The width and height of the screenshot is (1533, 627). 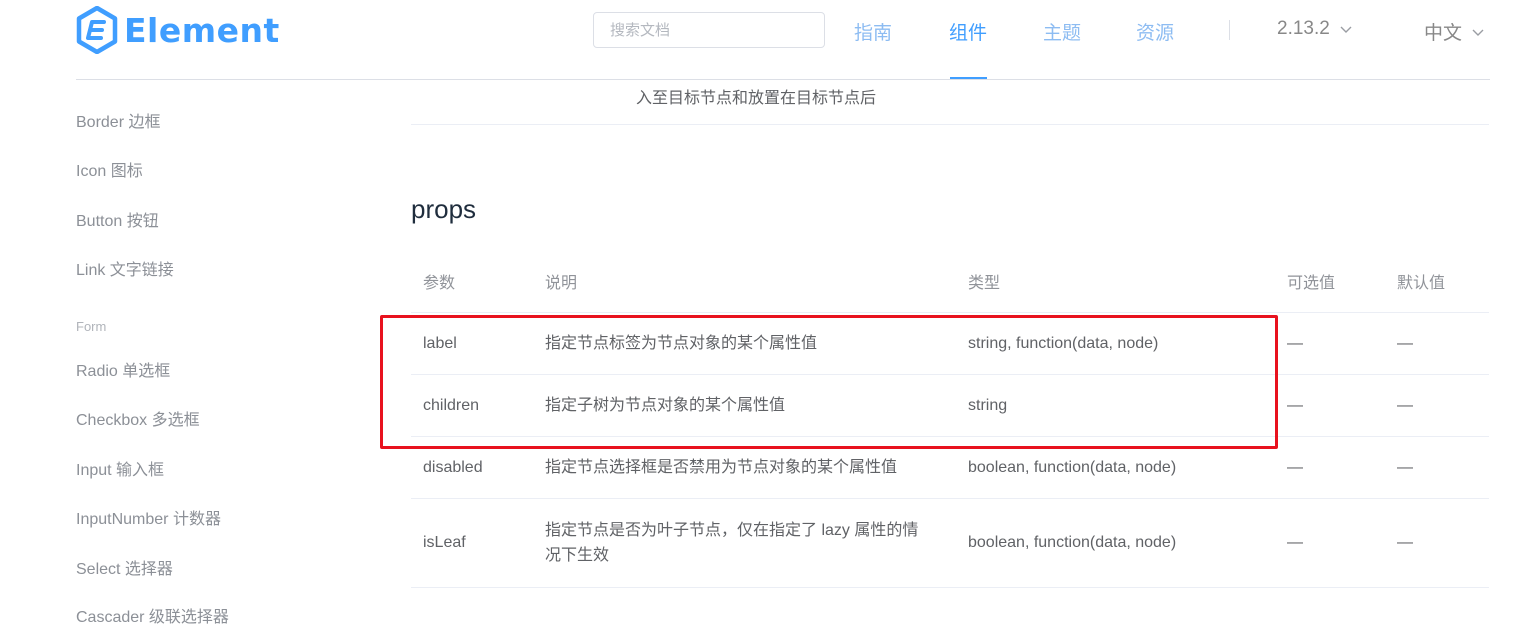 I want to click on version-label: 2.13.2, so click(x=1303, y=28).